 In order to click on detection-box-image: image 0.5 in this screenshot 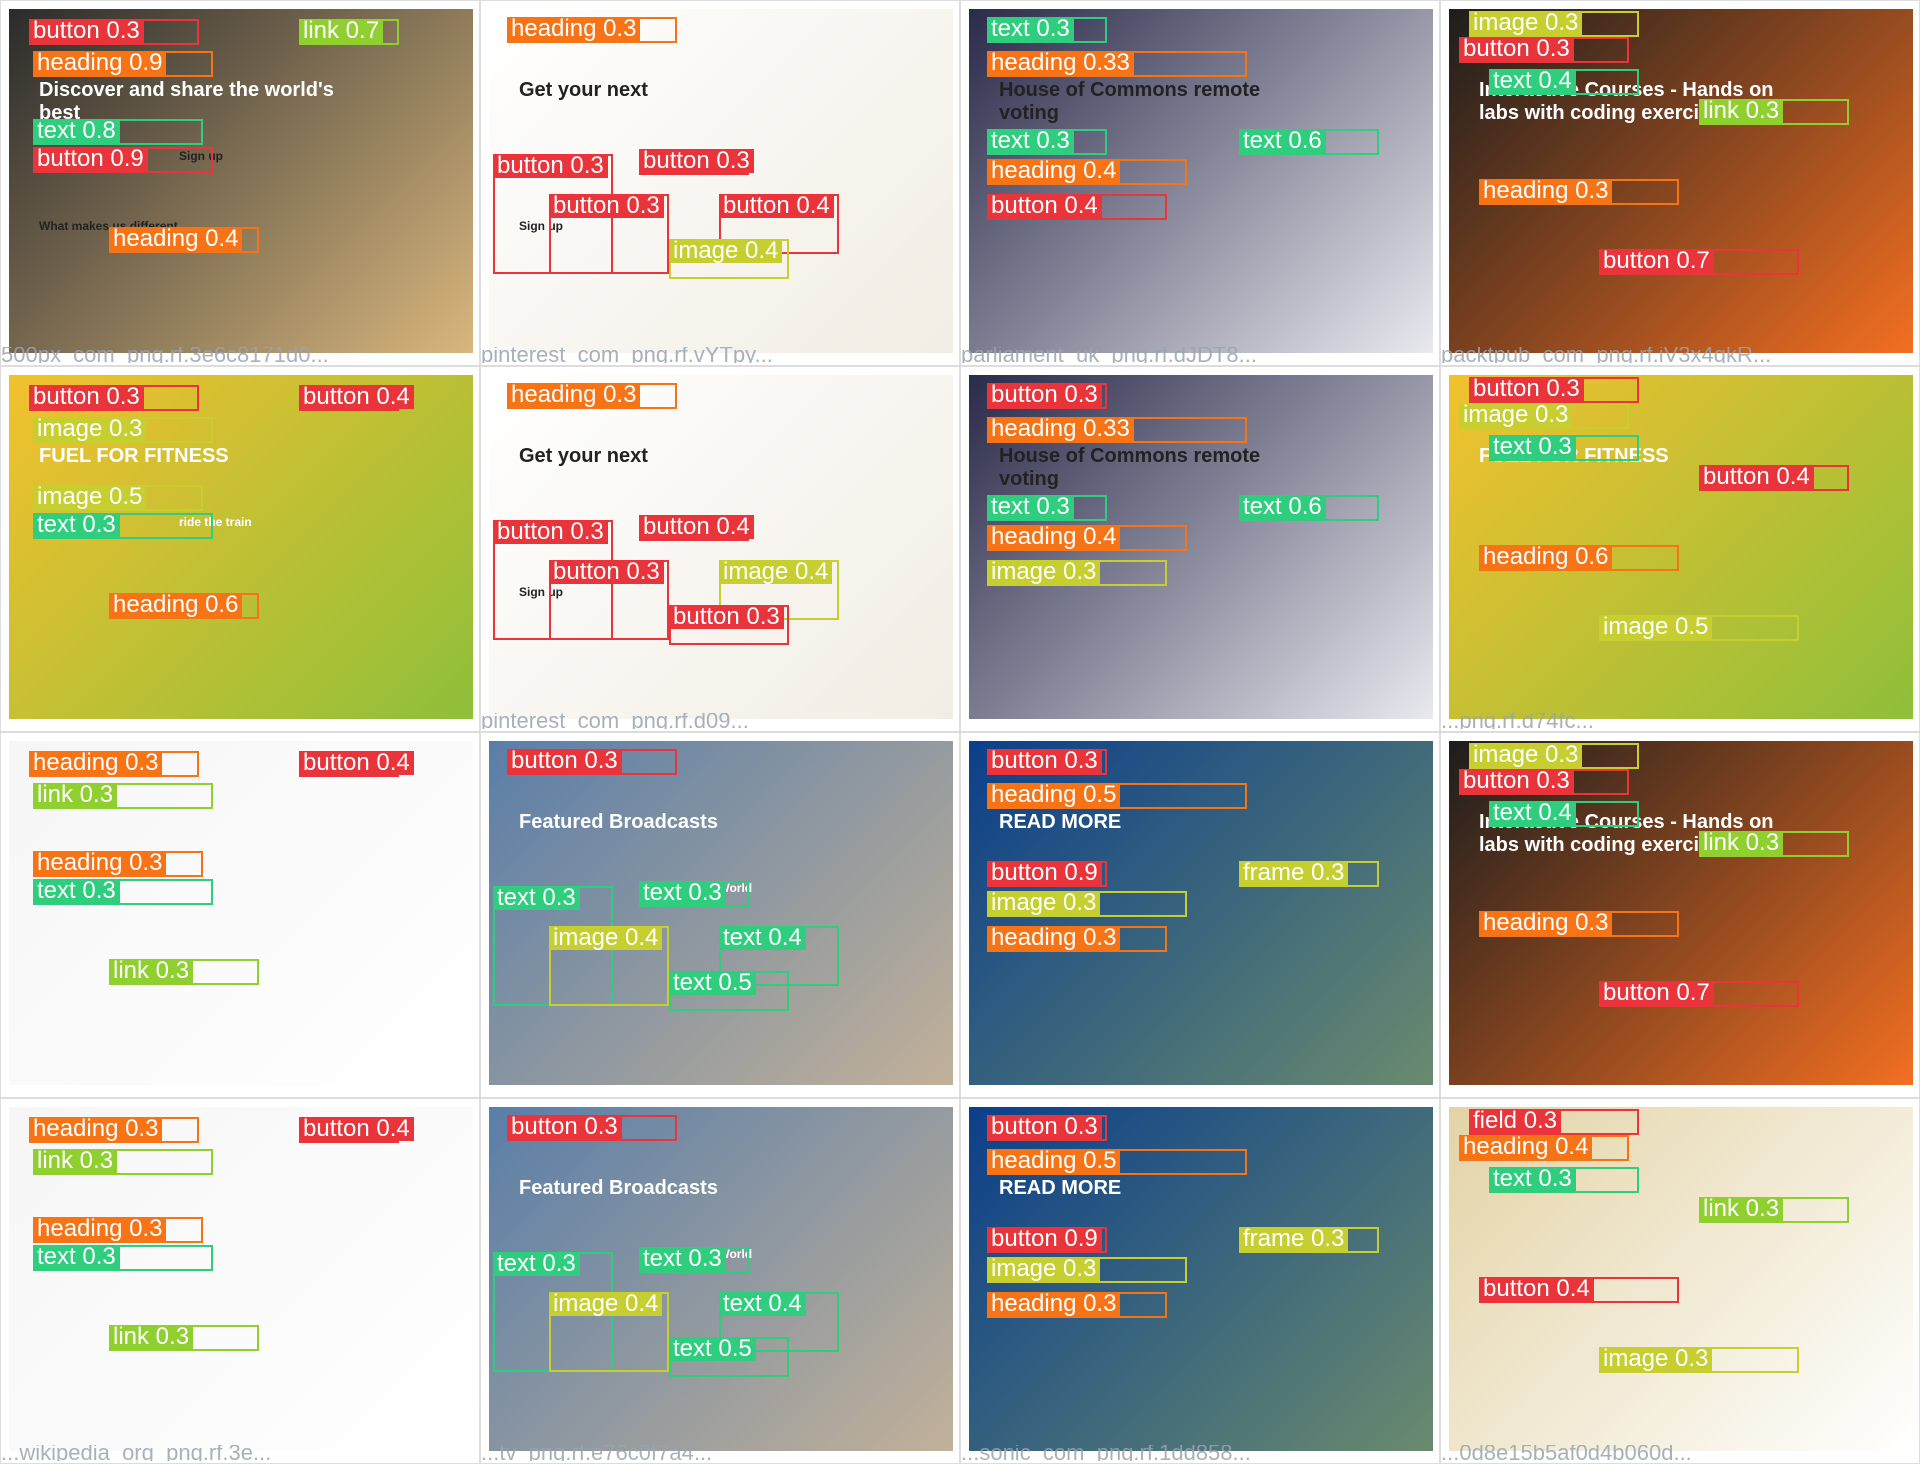, I will do `click(118, 498)`.